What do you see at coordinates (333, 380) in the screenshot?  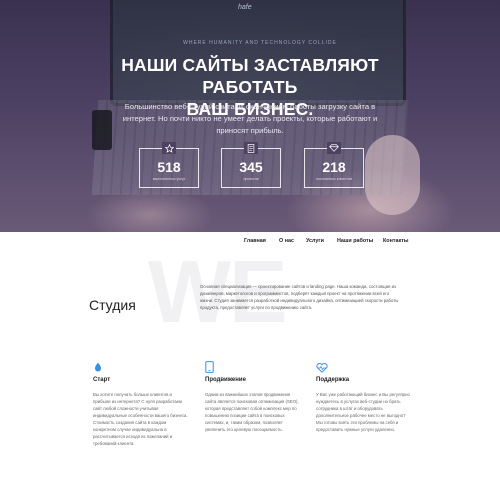 I see `feature-title: Поддержка` at bounding box center [333, 380].